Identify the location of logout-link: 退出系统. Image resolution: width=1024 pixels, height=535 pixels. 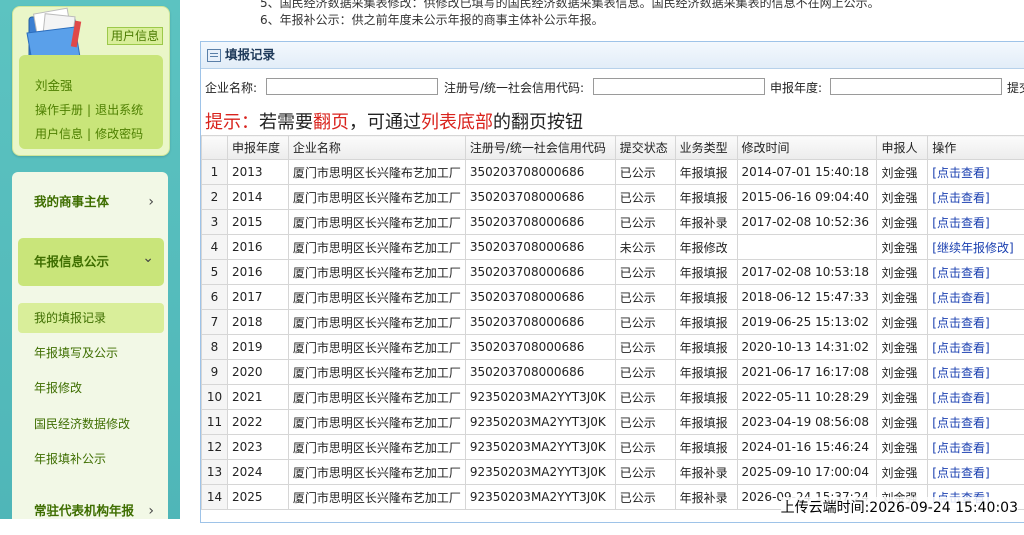
(119, 110).